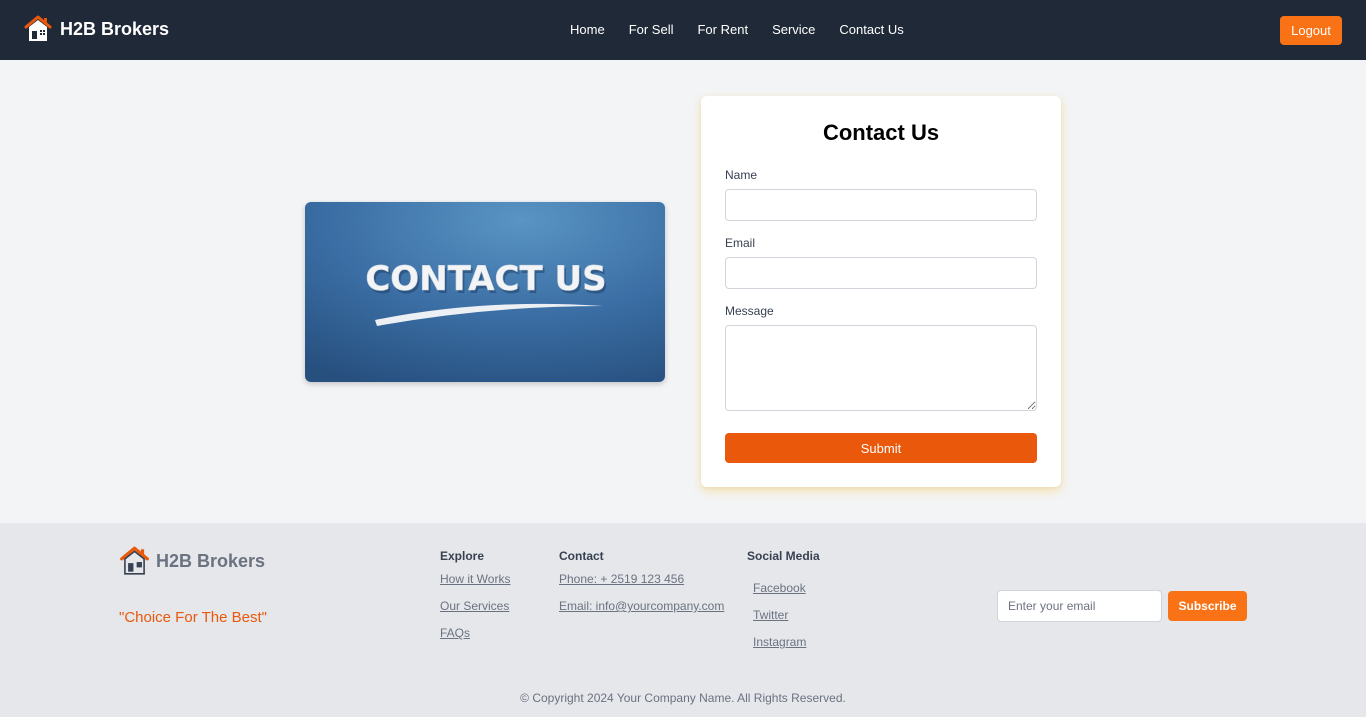  Describe the element at coordinates (211, 560) in the screenshot. I see `footer-brand-name: H2B Brokers` at that location.